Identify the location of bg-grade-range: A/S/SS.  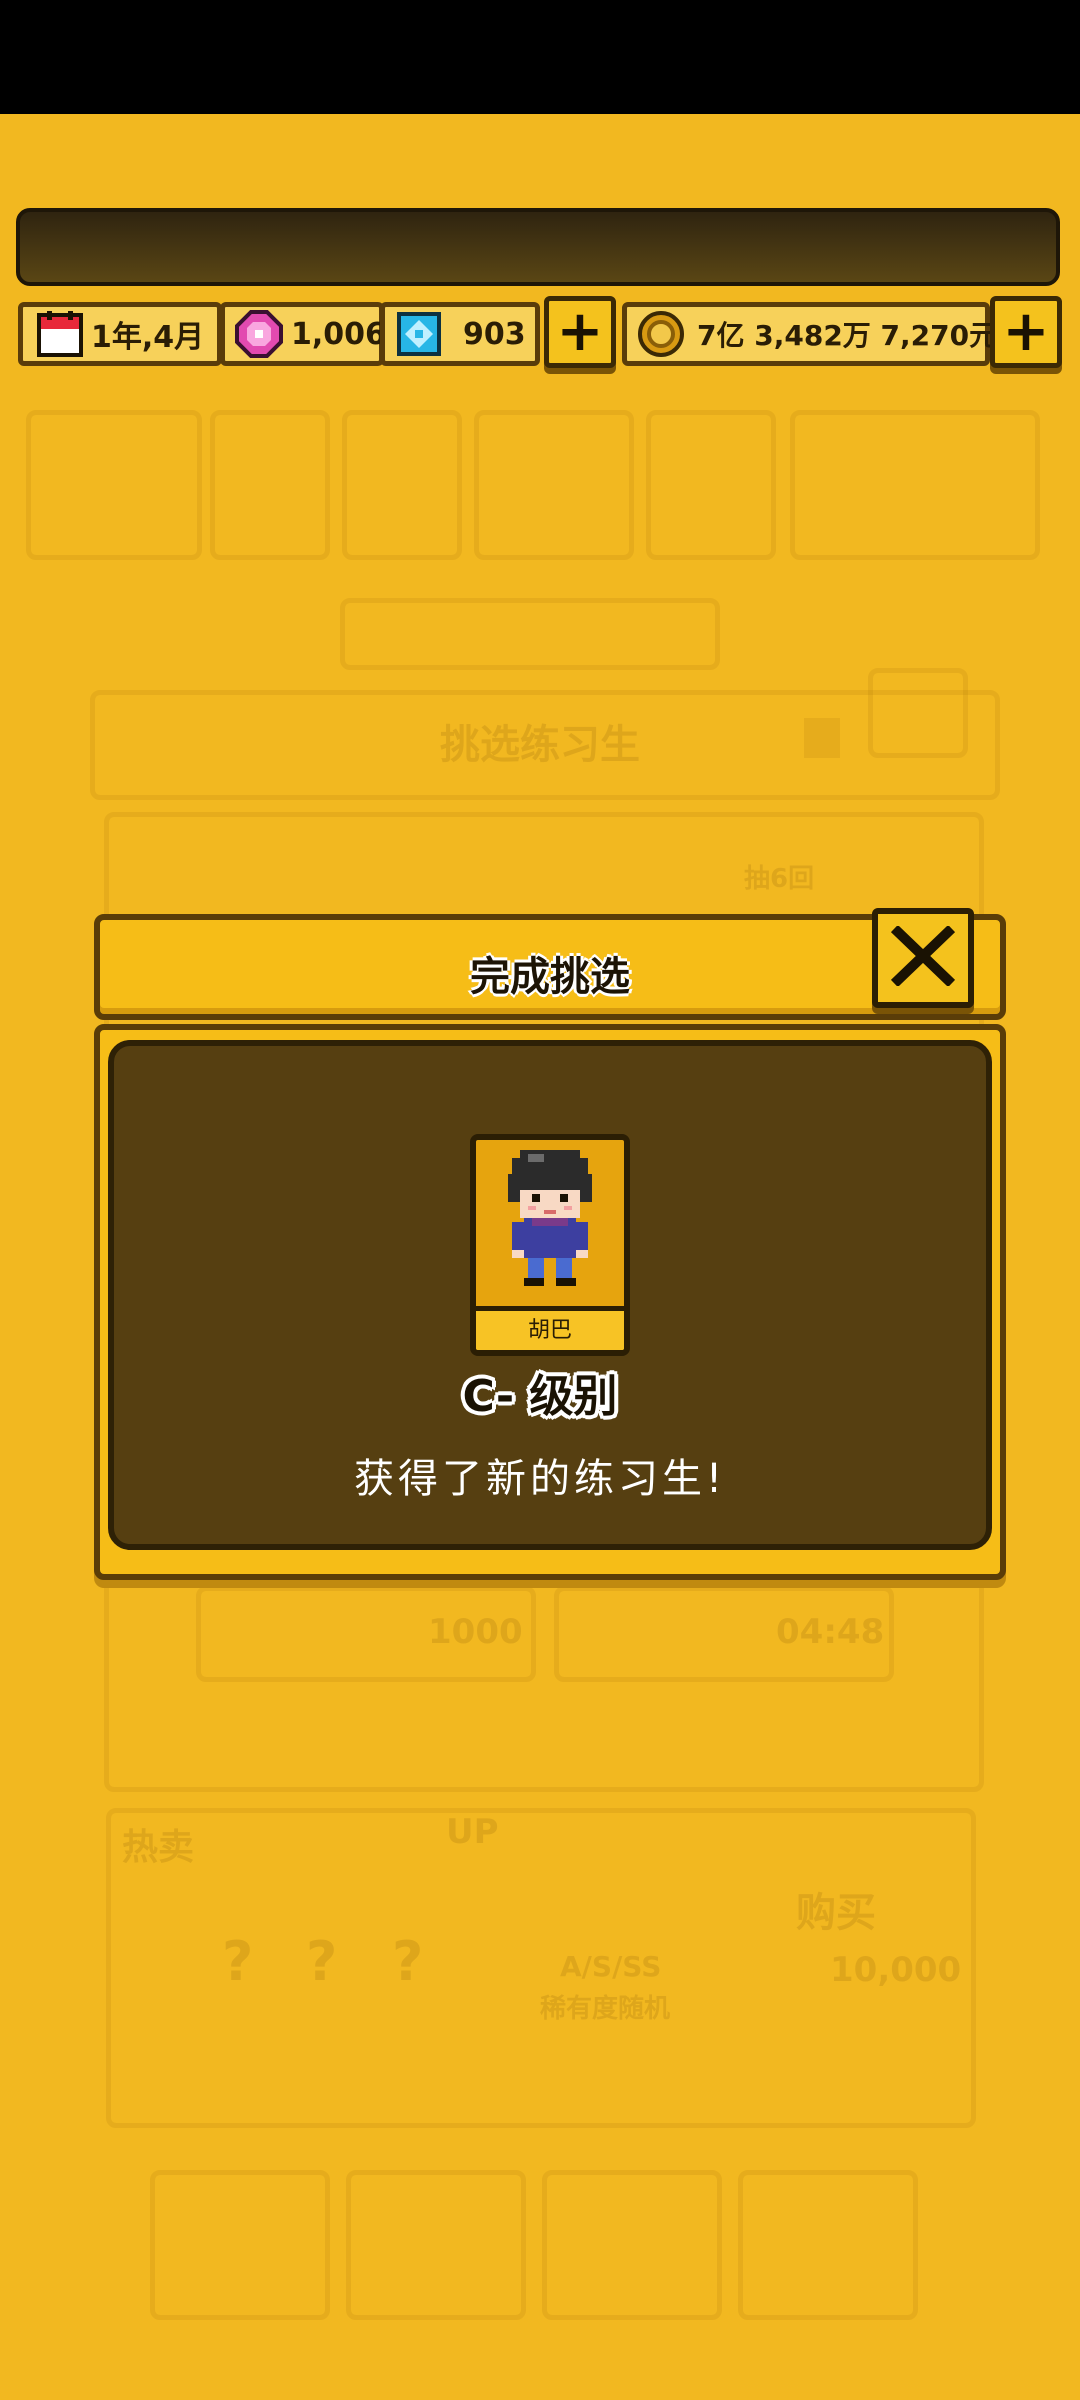
(611, 1966).